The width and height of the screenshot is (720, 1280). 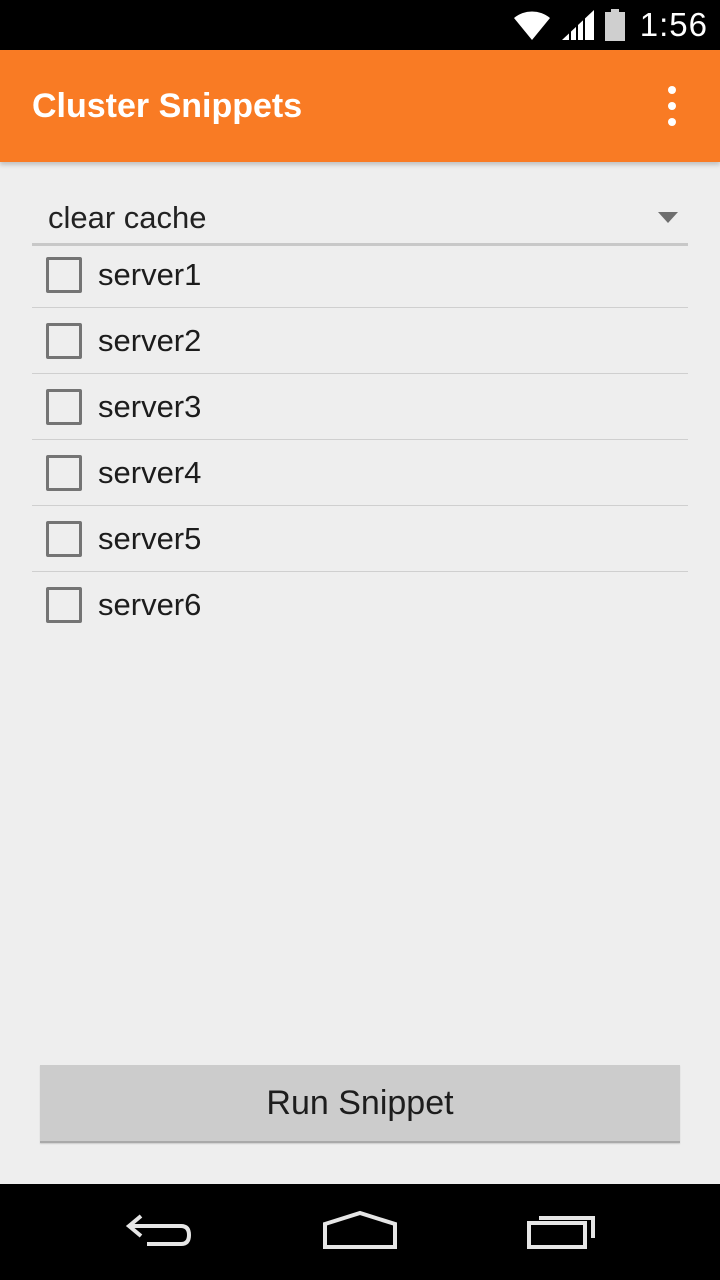 What do you see at coordinates (150, 472) in the screenshot?
I see `server-label: server4` at bounding box center [150, 472].